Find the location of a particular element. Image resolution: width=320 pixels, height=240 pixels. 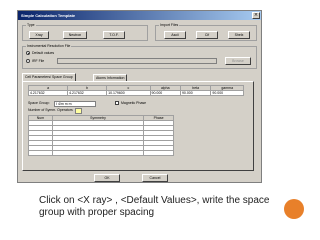

tof-button: T.O.F. is located at coordinates (114, 35).